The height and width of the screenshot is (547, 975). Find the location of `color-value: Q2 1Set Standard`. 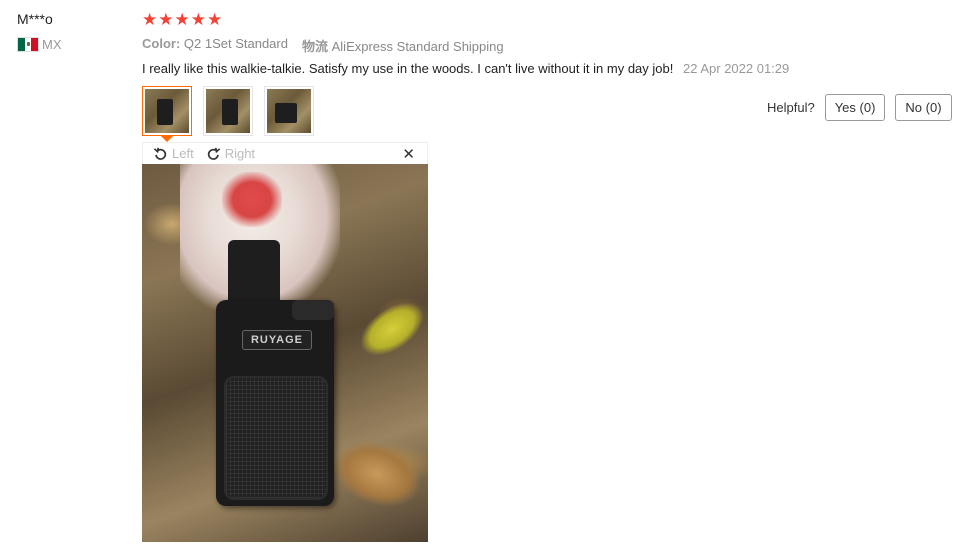

color-value: Q2 1Set Standard is located at coordinates (235, 43).